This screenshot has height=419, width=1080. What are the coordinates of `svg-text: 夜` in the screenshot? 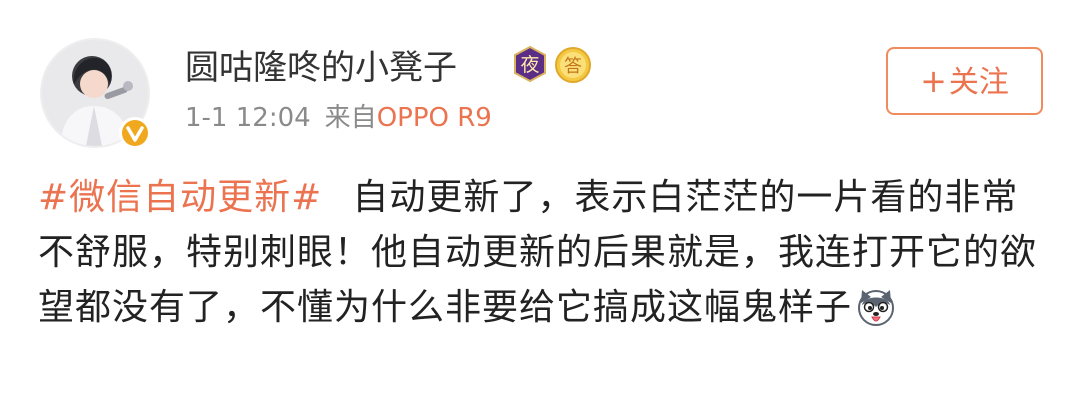 It's located at (529, 65).